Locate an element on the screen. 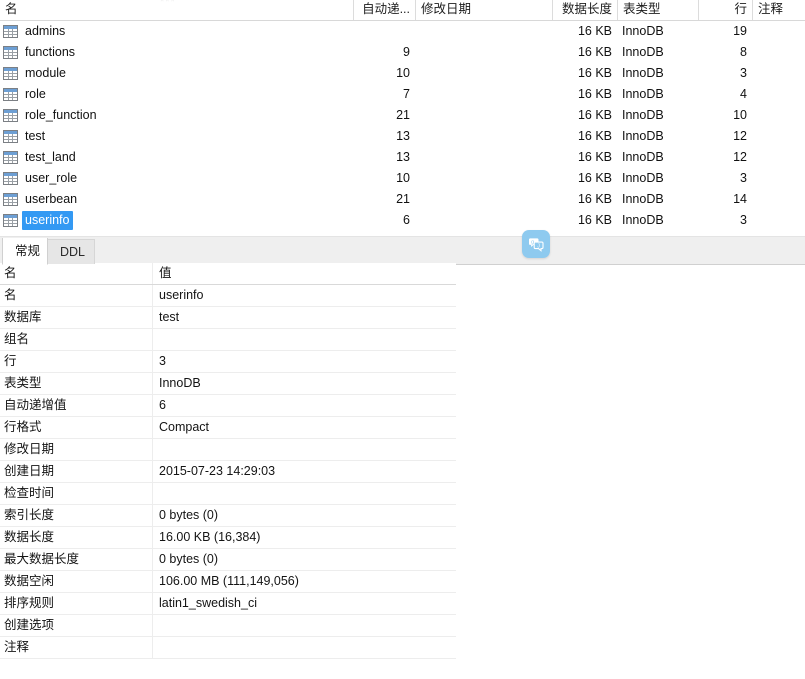 This screenshot has width=805, height=679. table-name-cell: test is located at coordinates (176, 136).